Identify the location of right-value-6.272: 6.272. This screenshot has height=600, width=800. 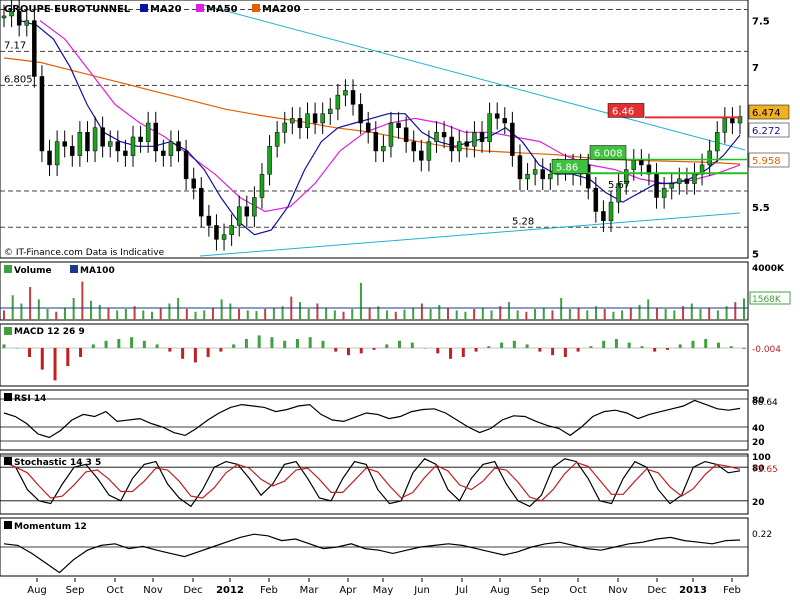
(766, 131).